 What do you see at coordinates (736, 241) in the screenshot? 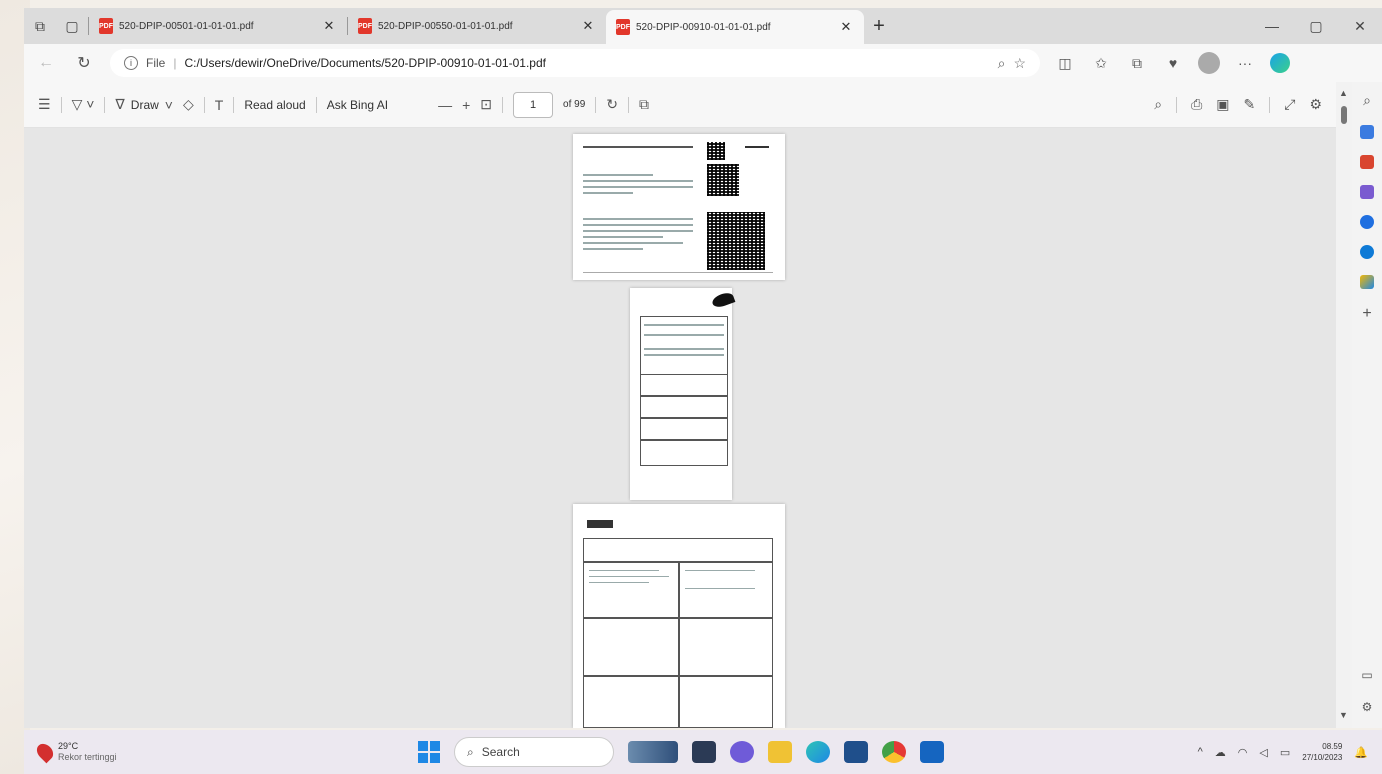
I see `qr-code` at bounding box center [736, 241].